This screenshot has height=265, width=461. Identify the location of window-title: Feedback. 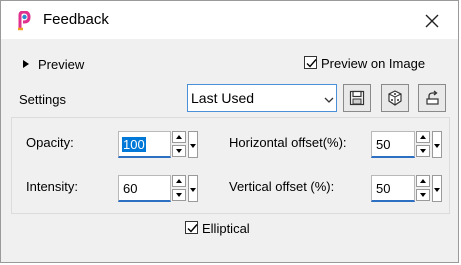
(76, 19).